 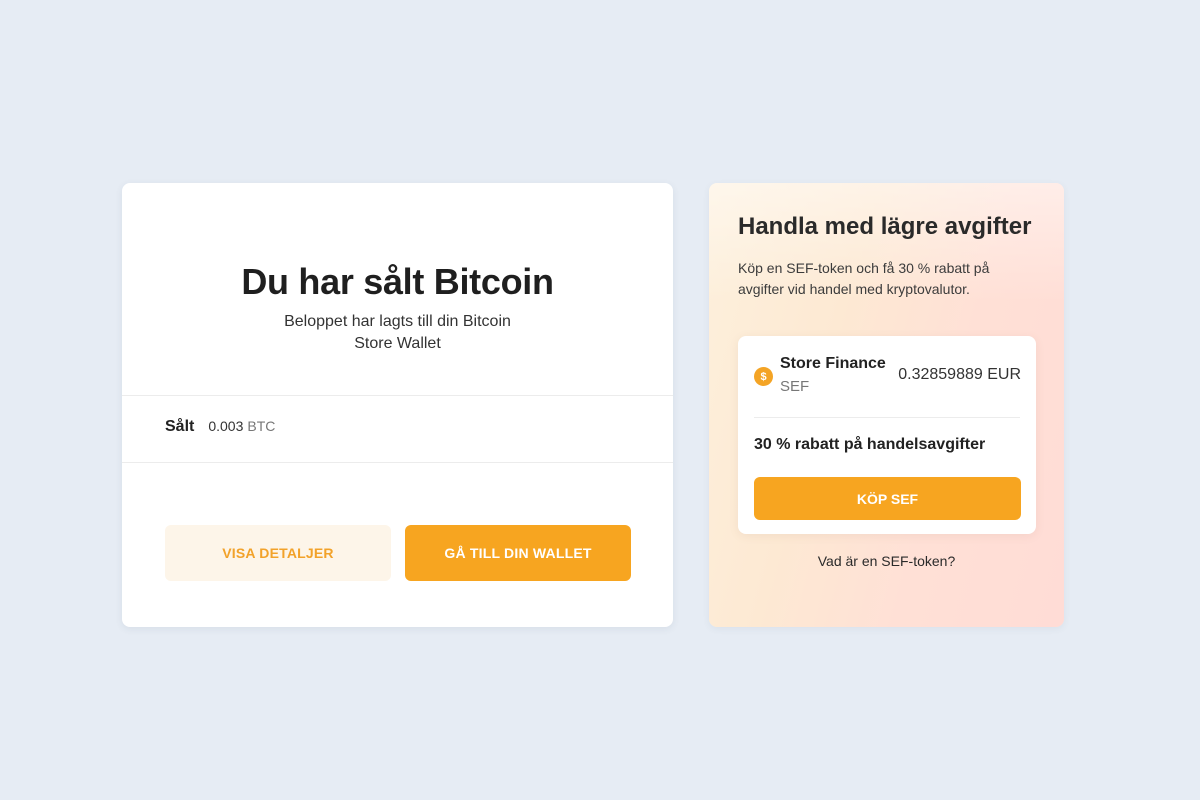 What do you see at coordinates (886, 561) in the screenshot?
I see `what-is-sef-link: Vad är en SEF-token?` at bounding box center [886, 561].